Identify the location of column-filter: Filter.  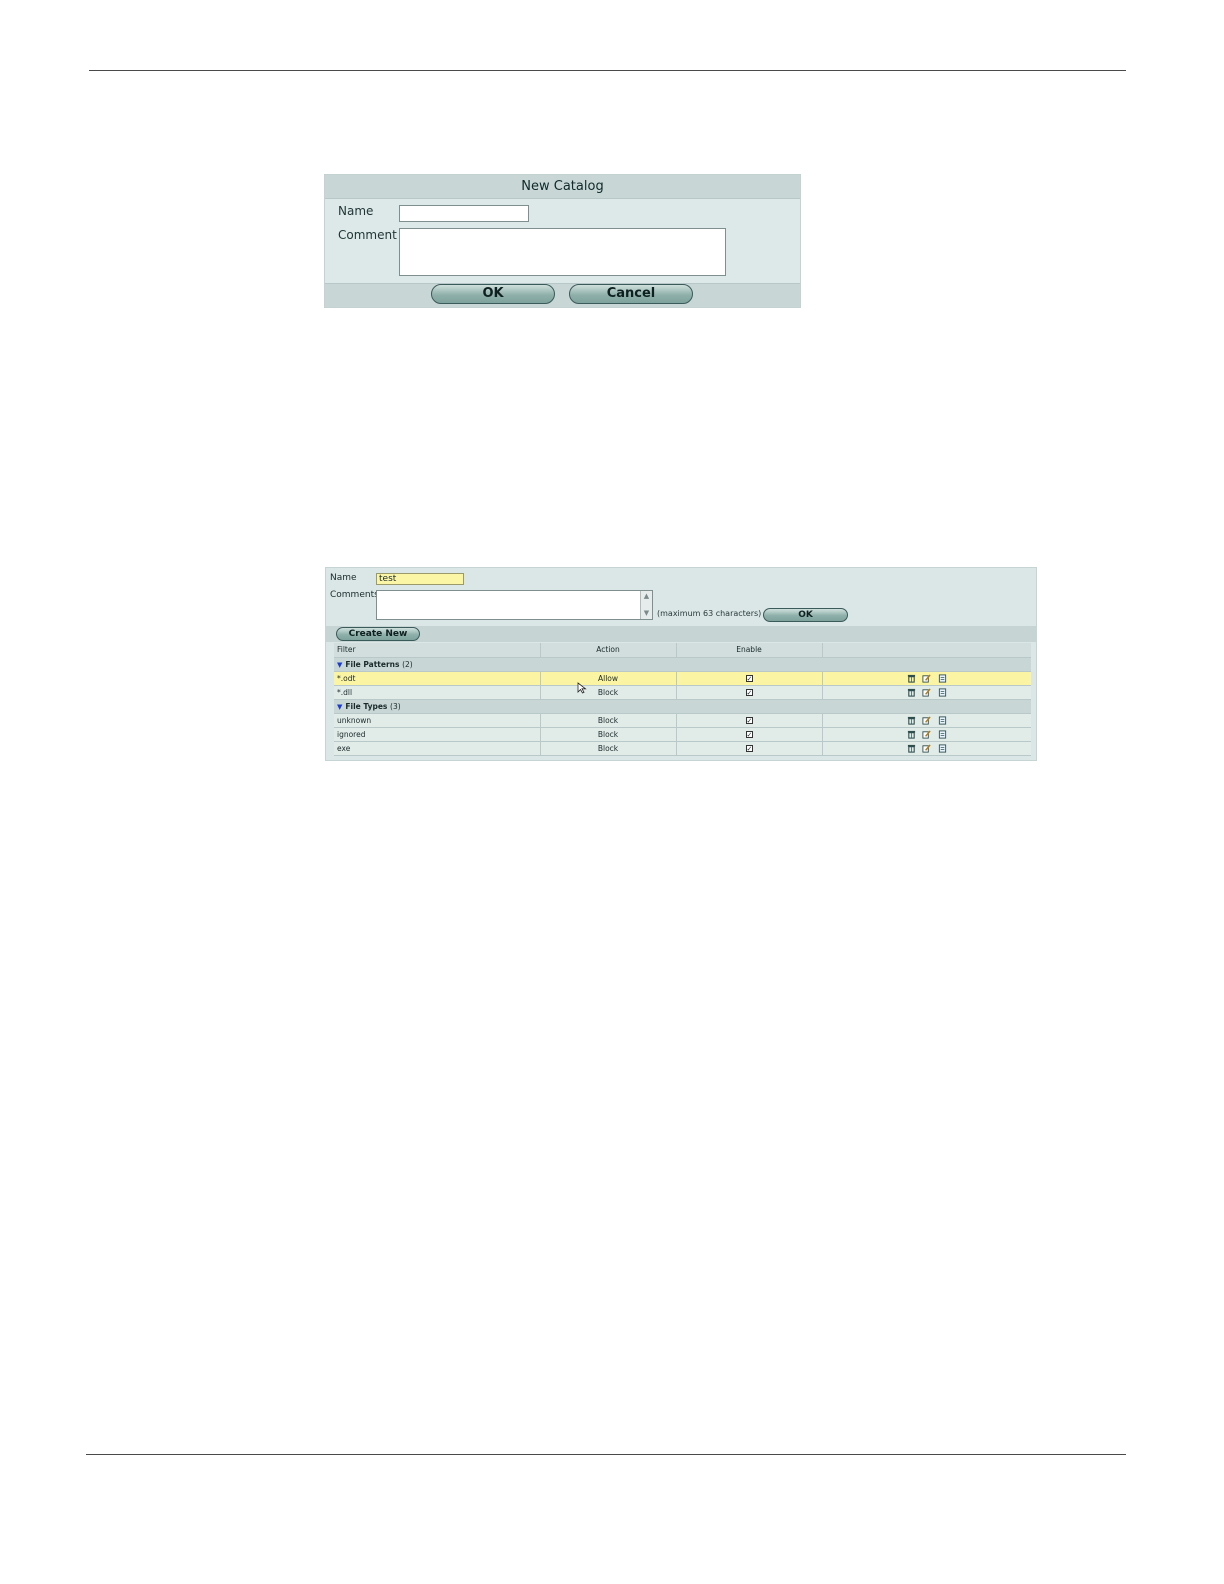
(437, 650).